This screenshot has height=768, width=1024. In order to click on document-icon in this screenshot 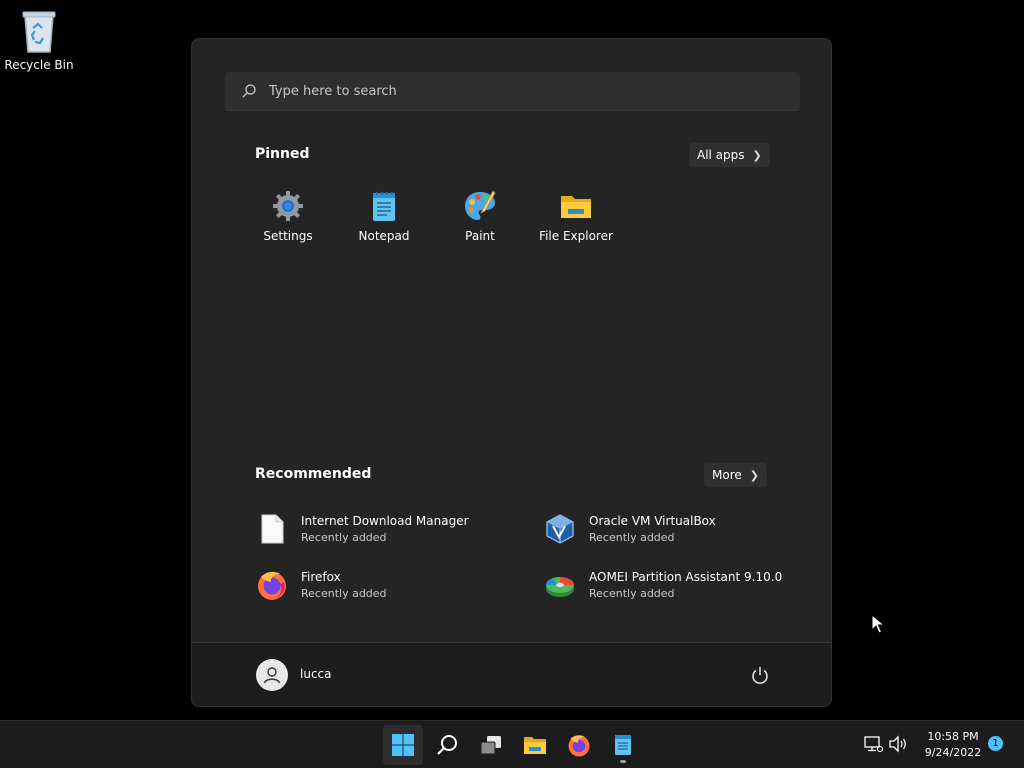, I will do `click(272, 529)`.